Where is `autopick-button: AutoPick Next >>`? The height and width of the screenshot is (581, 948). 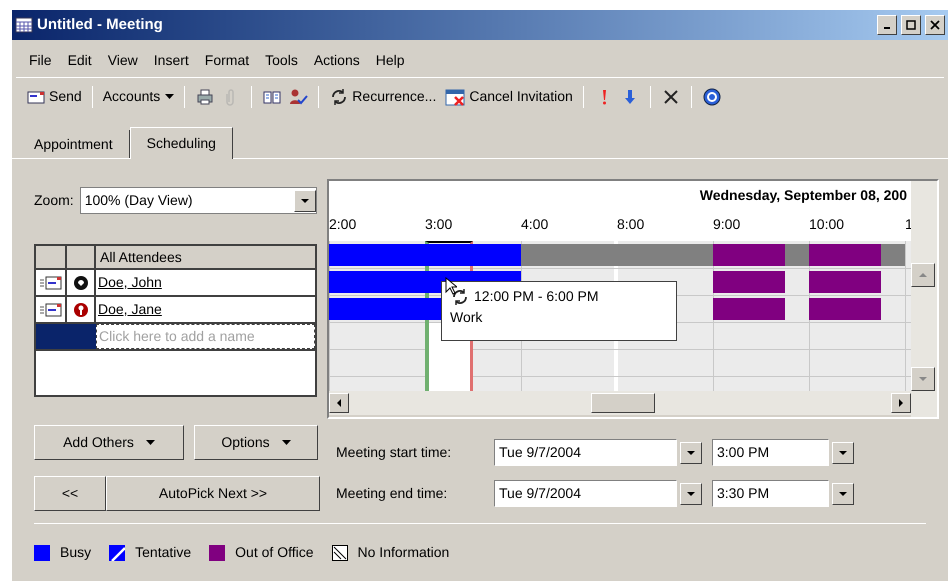 autopick-button: AutoPick Next >> is located at coordinates (213, 493).